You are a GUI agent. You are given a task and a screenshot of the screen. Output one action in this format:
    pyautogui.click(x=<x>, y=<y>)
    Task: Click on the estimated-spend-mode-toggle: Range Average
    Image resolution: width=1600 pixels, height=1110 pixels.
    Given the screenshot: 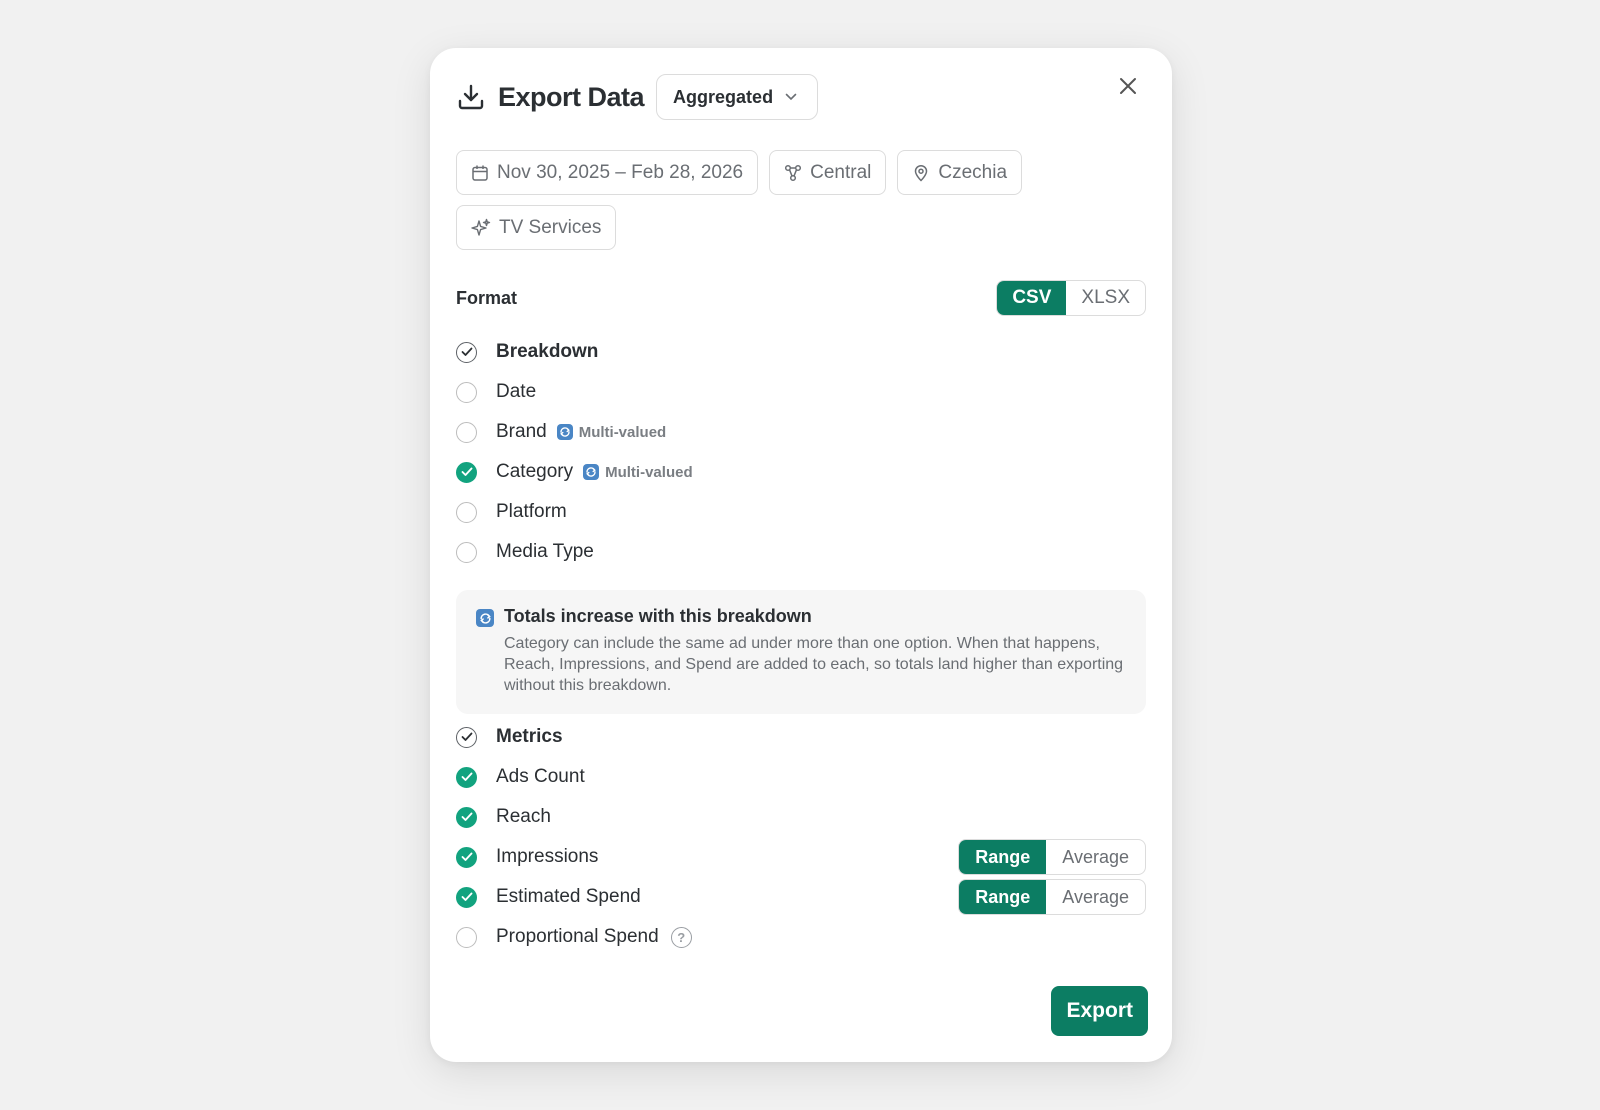 What is the action you would take?
    pyautogui.click(x=1052, y=897)
    